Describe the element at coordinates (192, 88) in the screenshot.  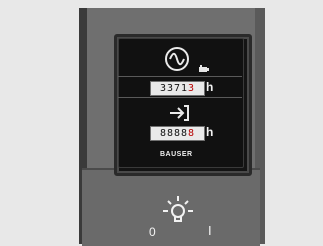
I see `counter-1-last-digit: 3` at that location.